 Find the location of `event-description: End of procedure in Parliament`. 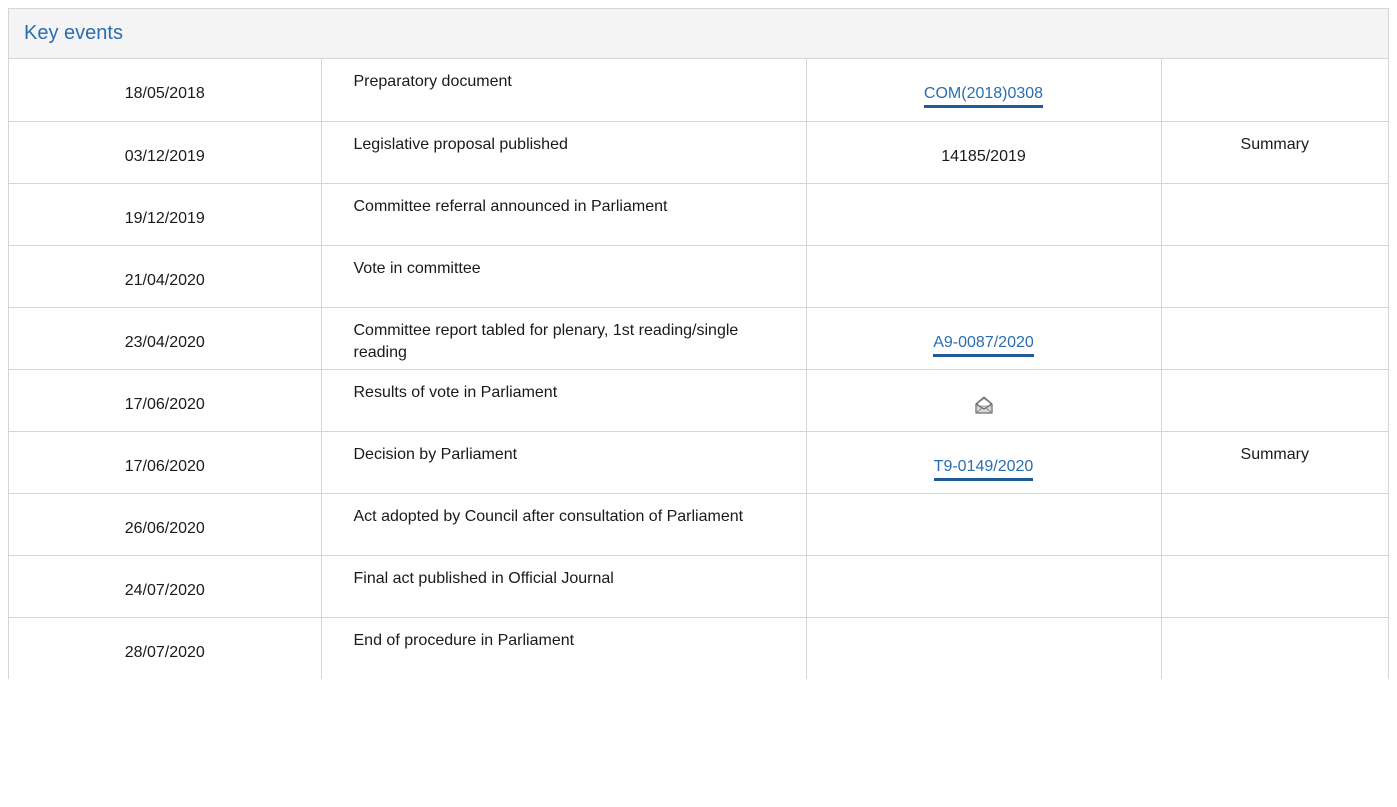

event-description: End of procedure in Parliament is located at coordinates (564, 648).